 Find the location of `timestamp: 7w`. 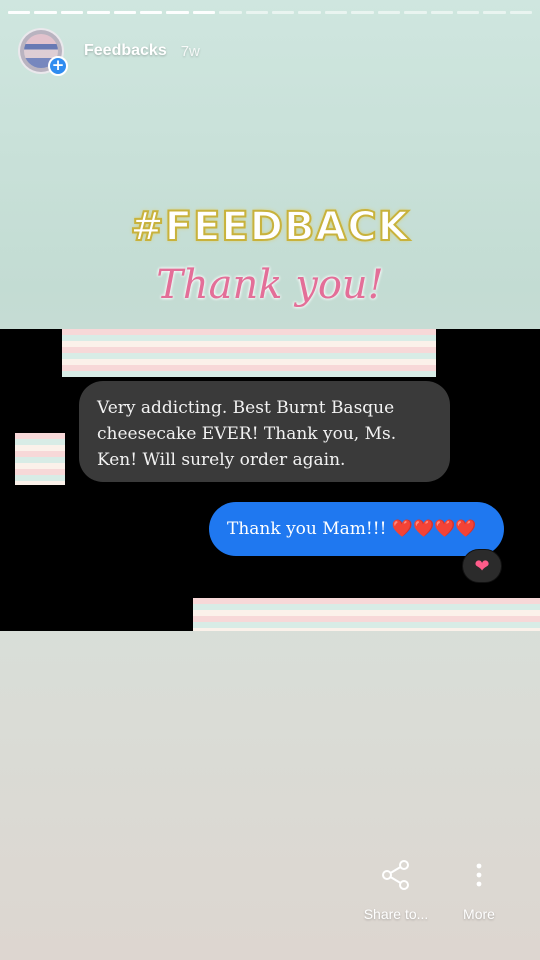

timestamp: 7w is located at coordinates (190, 51).